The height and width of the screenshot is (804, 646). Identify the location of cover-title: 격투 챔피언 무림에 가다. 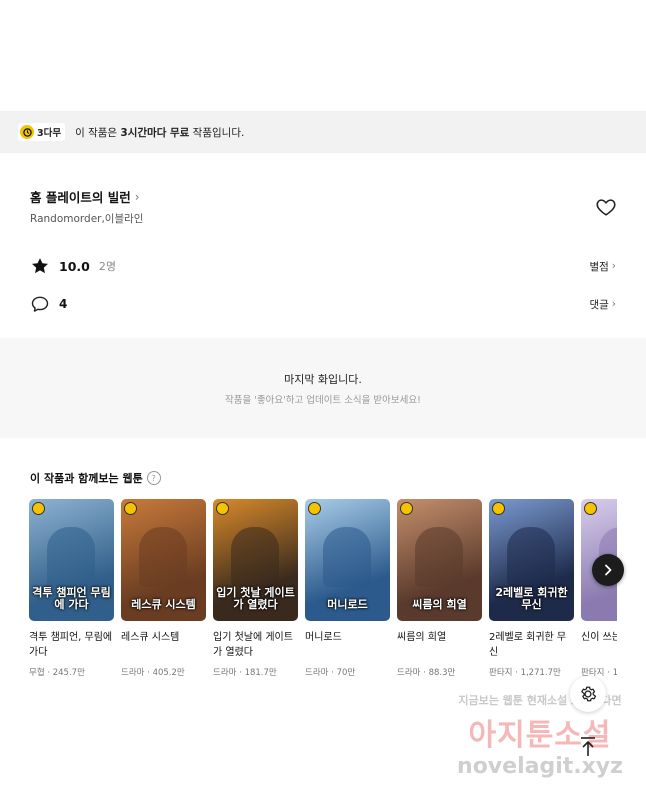
(71, 598).